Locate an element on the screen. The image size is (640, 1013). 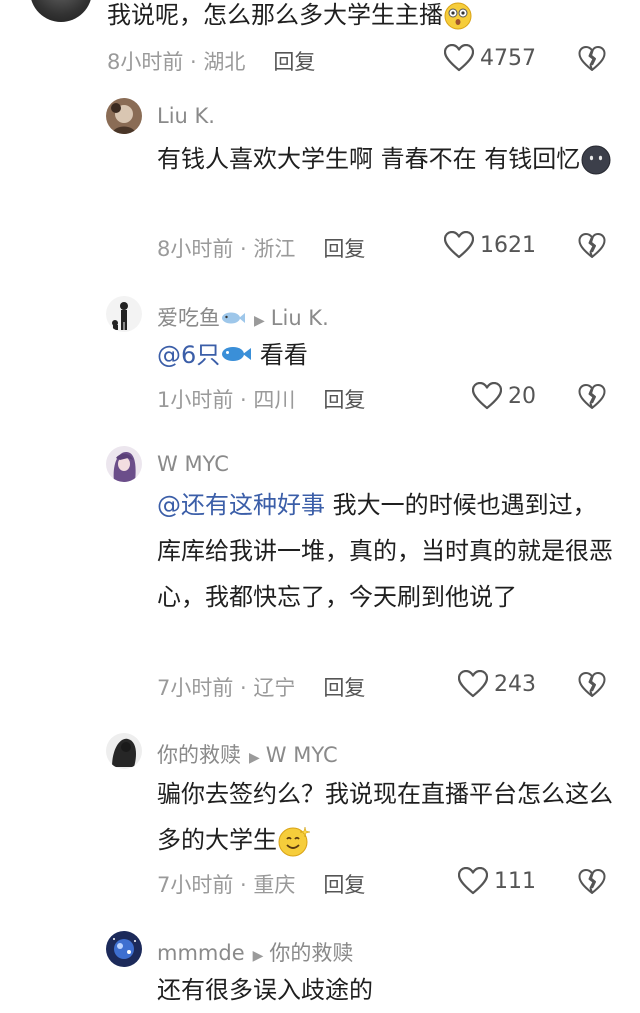
like-button: 243 is located at coordinates (497, 684).